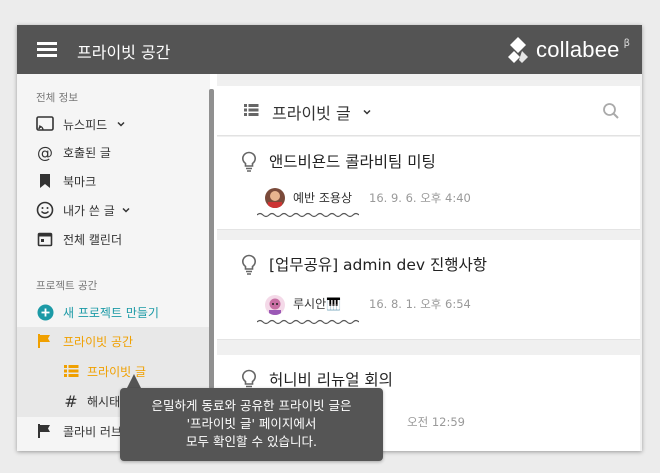 The height and width of the screenshot is (473, 660). What do you see at coordinates (57, 98) in the screenshot?
I see `section-title-all: 전체 정보` at bounding box center [57, 98].